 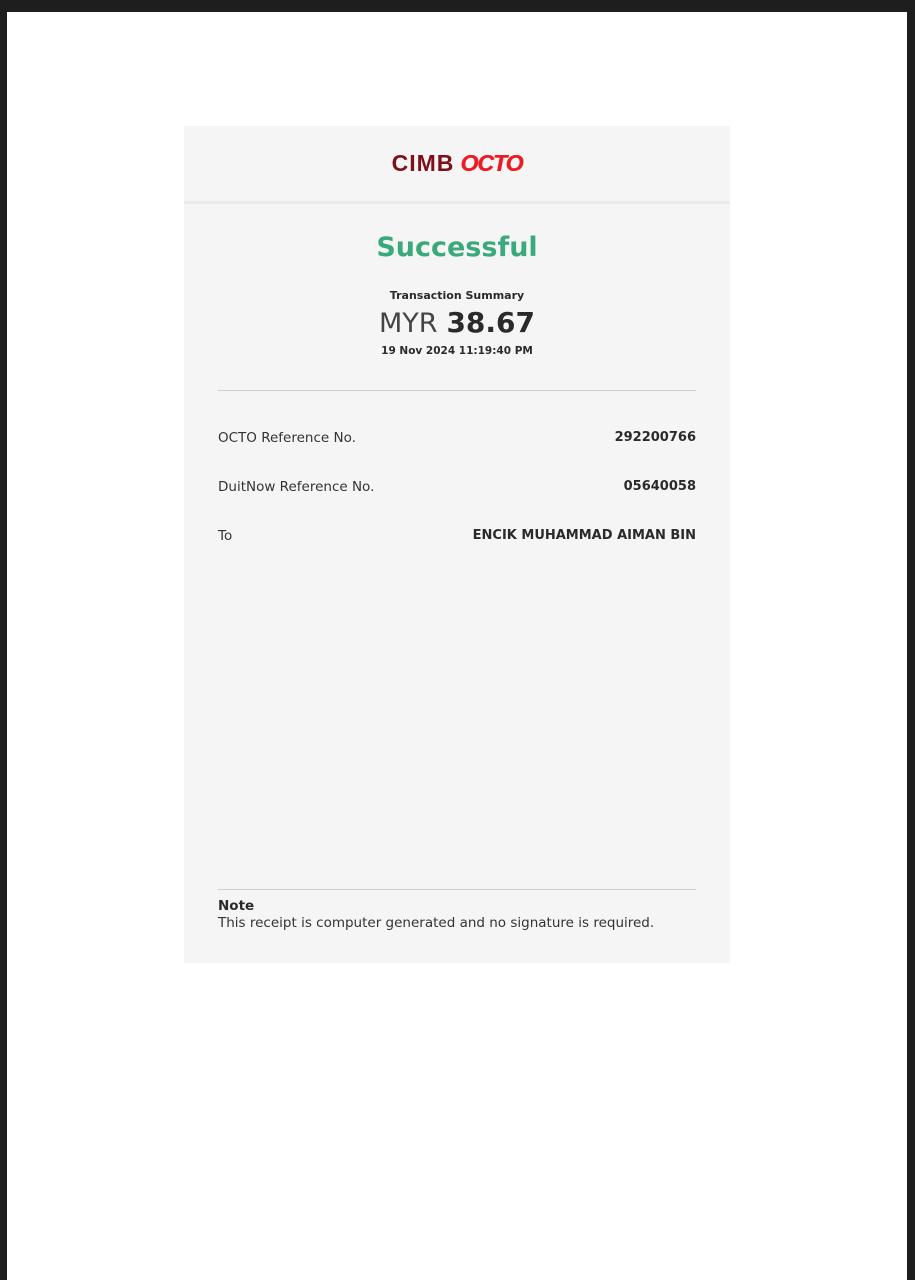 What do you see at coordinates (225, 535) in the screenshot?
I see `detail-label: To` at bounding box center [225, 535].